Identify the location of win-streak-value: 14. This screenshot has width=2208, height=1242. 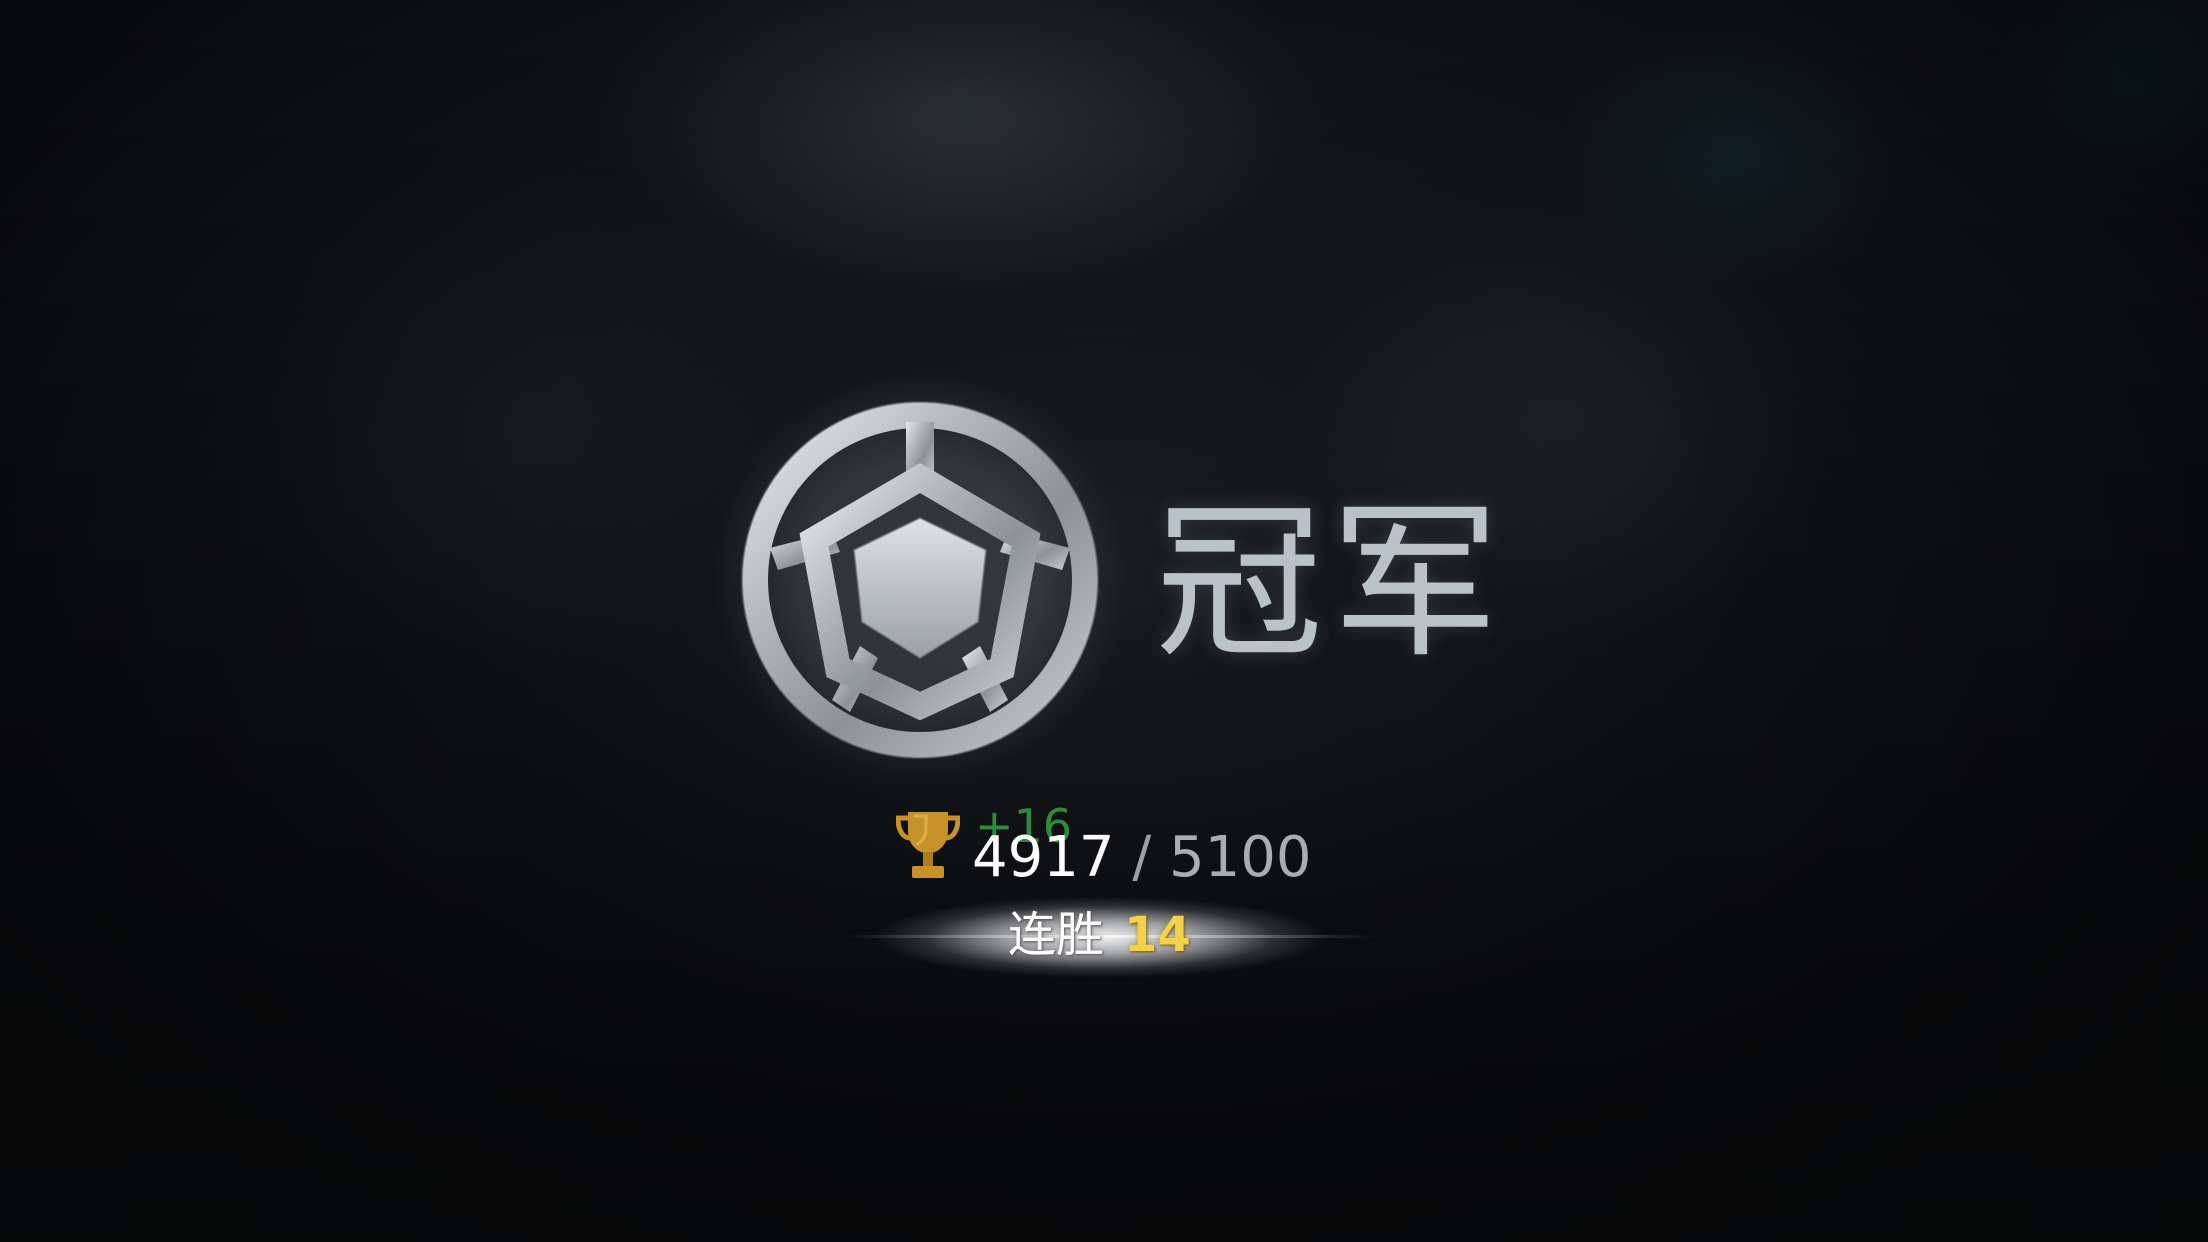
(1157, 935).